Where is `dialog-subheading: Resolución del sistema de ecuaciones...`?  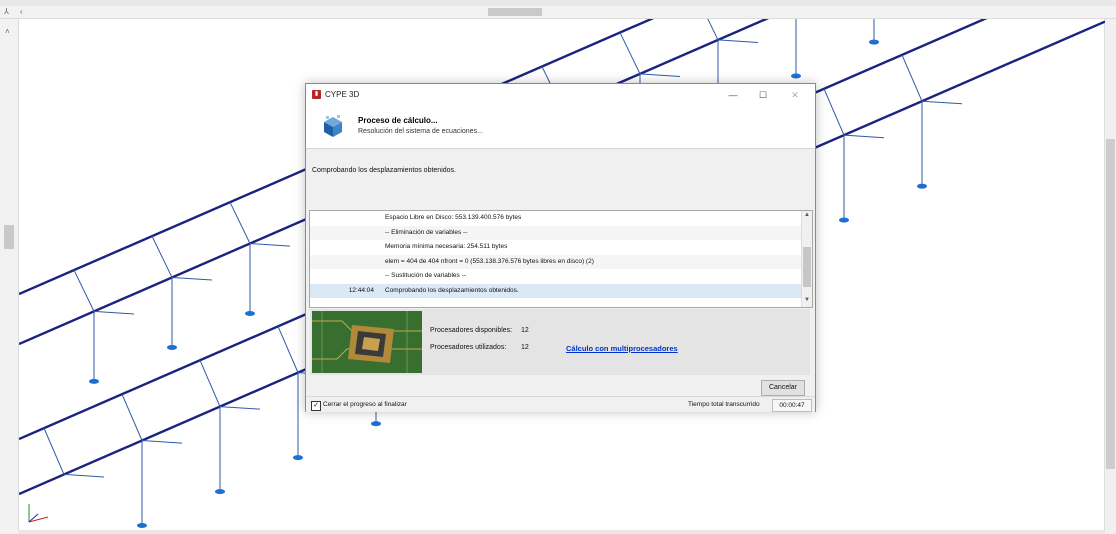
dialog-subheading: Resolución del sistema de ecuaciones... is located at coordinates (420, 131).